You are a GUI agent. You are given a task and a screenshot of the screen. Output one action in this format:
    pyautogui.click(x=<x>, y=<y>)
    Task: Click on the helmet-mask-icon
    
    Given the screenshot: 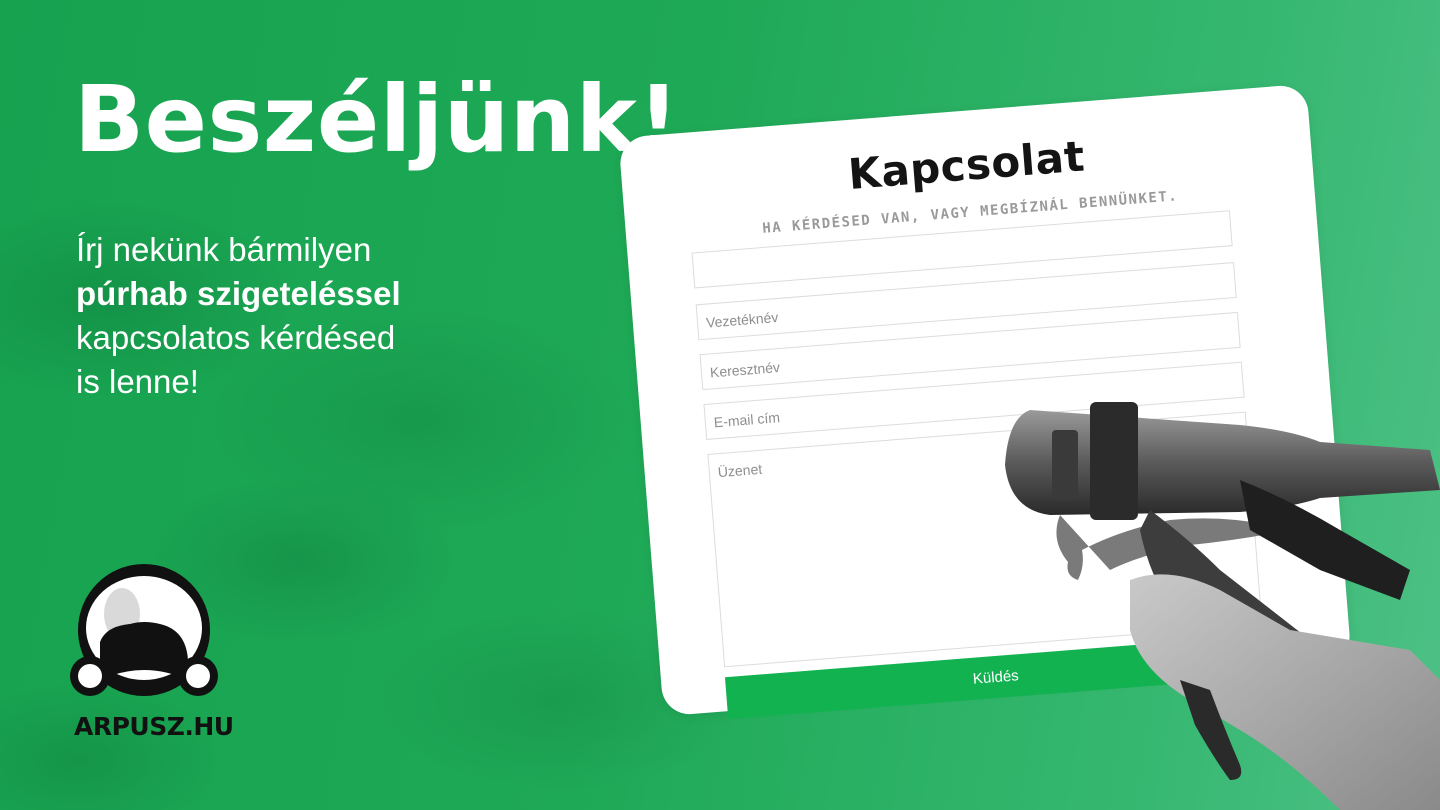 What is the action you would take?
    pyautogui.click(x=144, y=630)
    